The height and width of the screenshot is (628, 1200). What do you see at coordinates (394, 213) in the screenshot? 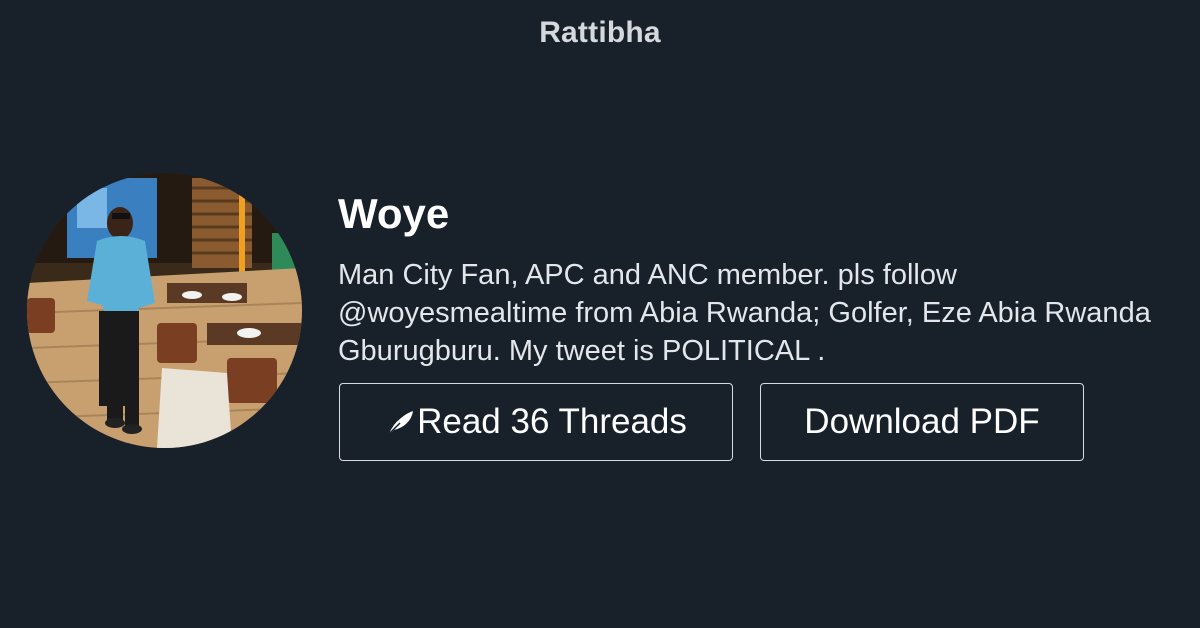
I see `profile-name: Woye` at bounding box center [394, 213].